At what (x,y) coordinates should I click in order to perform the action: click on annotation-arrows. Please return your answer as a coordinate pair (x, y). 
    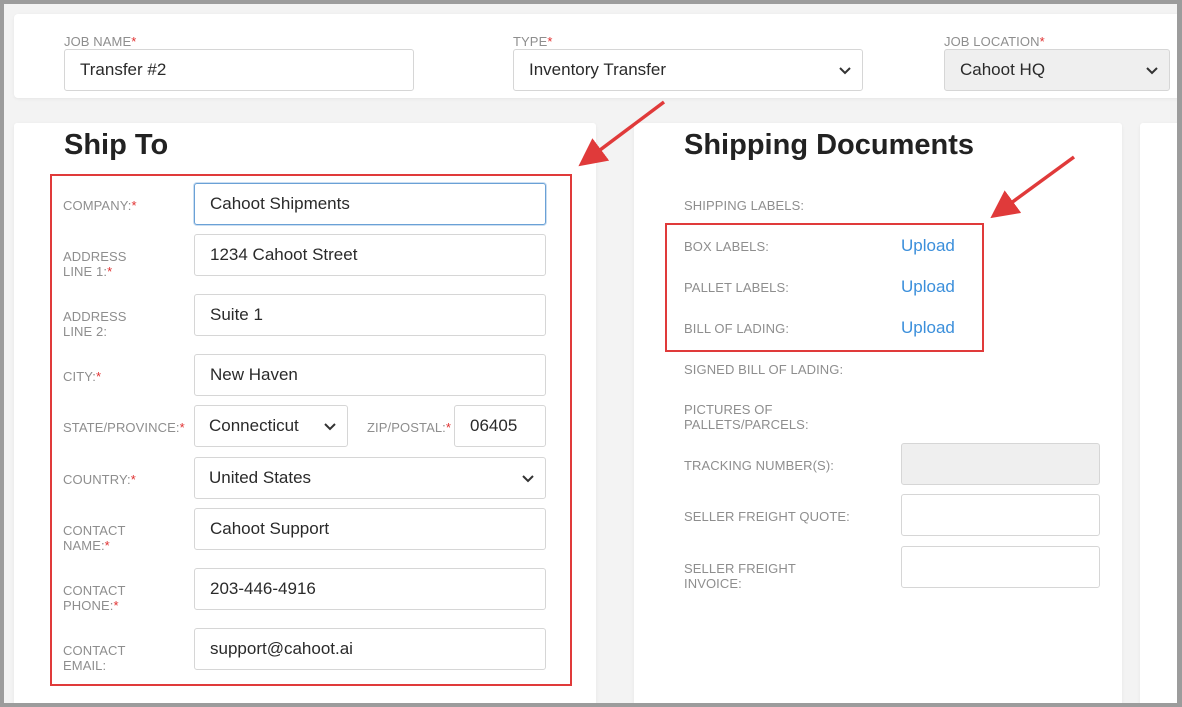
    Looking at the image, I should click on (827, 159).